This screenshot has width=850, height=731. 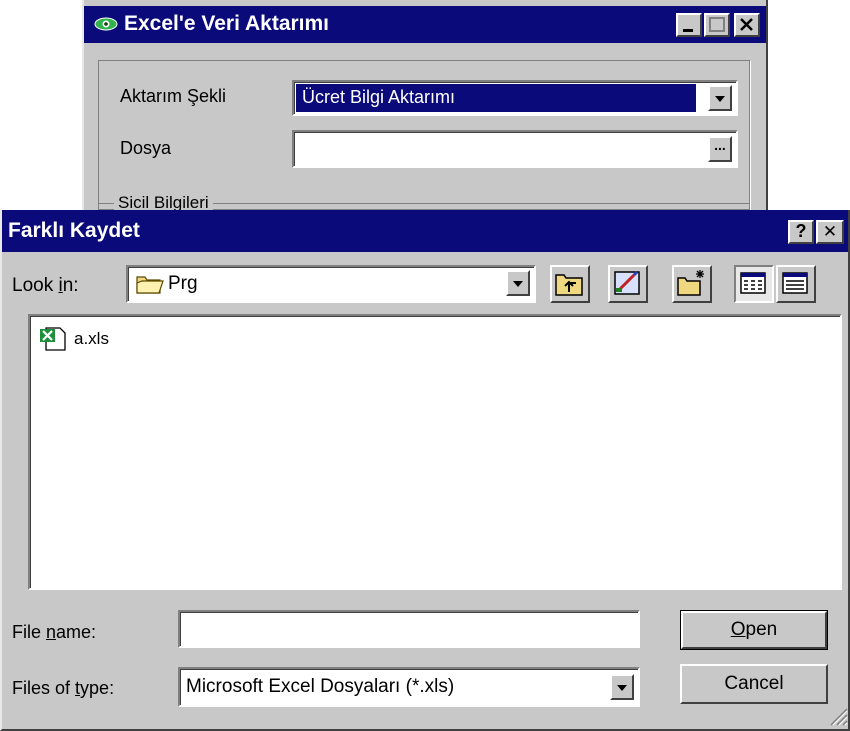 I want to click on details-view-icon, so click(x=795, y=283).